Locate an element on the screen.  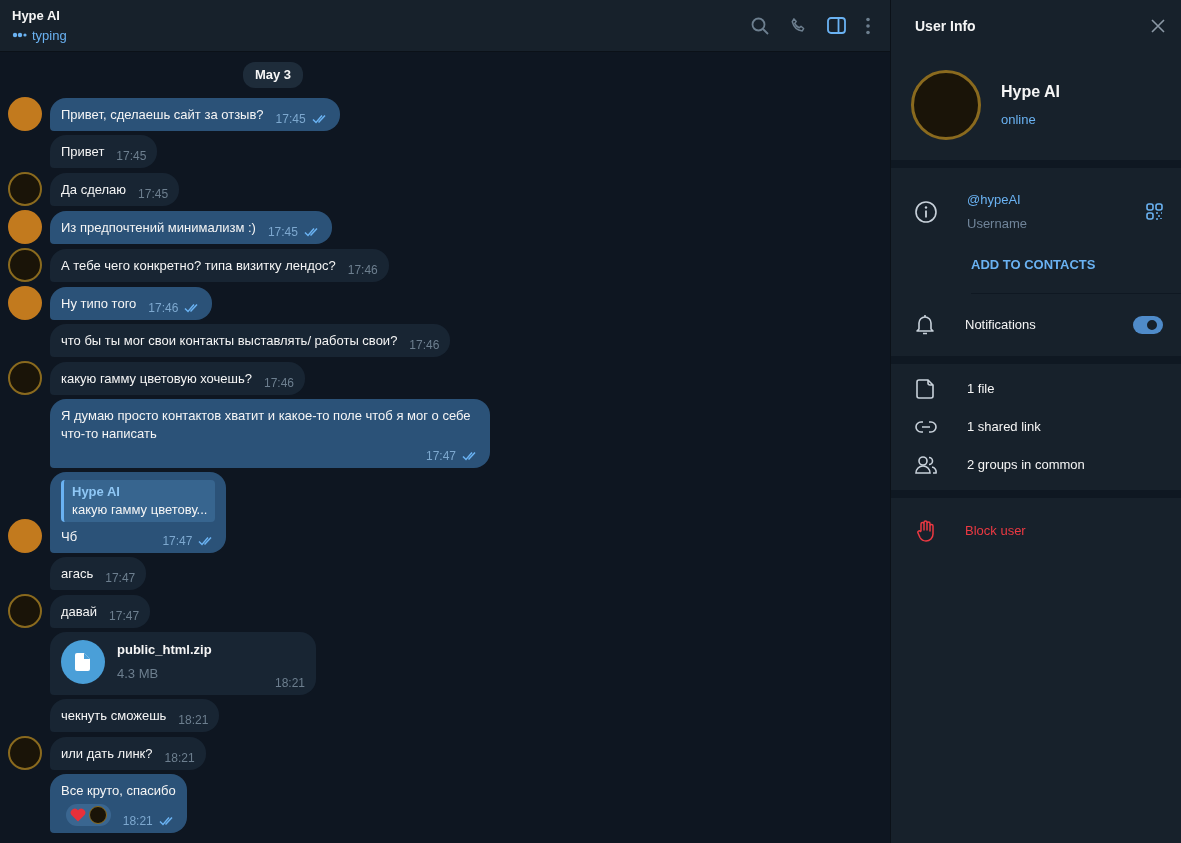
block-user-row: Block user is located at coordinates (1036, 530).